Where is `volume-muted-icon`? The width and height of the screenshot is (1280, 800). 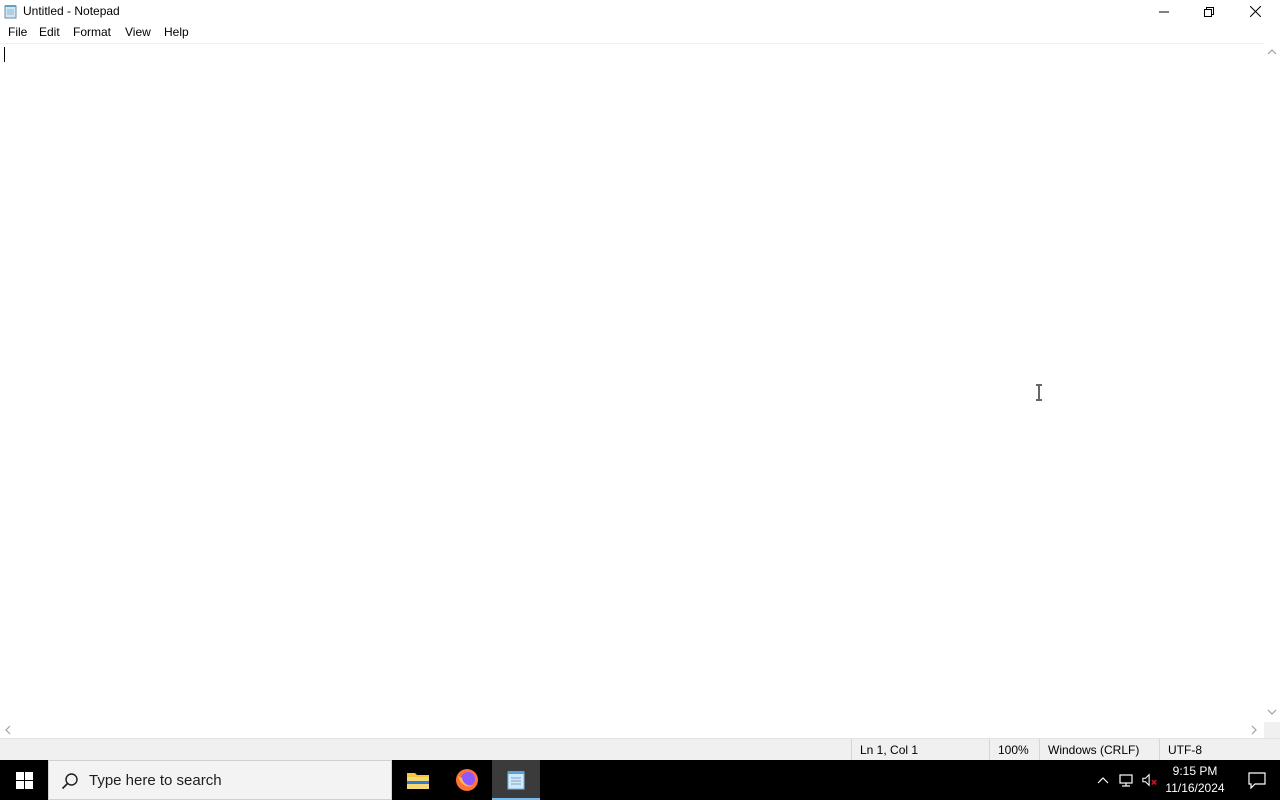 volume-muted-icon is located at coordinates (1149, 780).